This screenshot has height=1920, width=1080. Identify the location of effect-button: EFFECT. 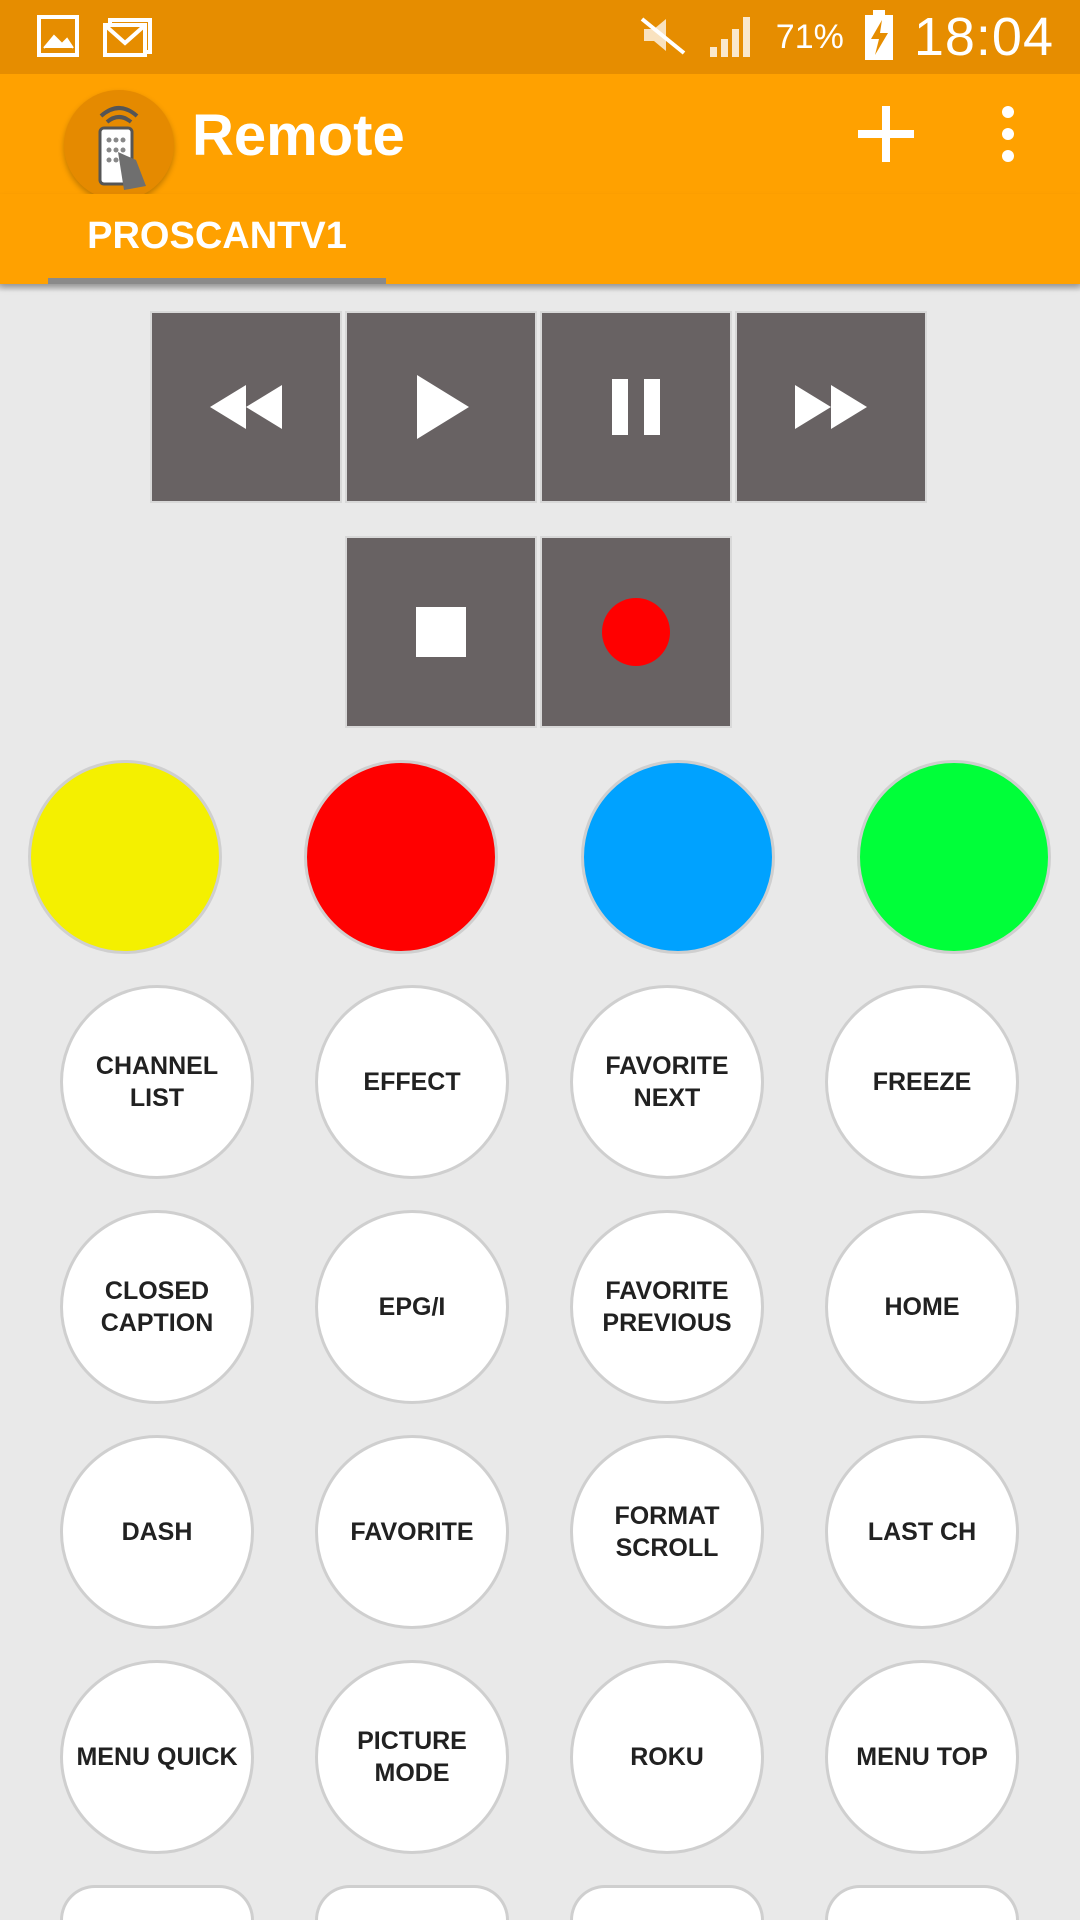
(412, 1082).